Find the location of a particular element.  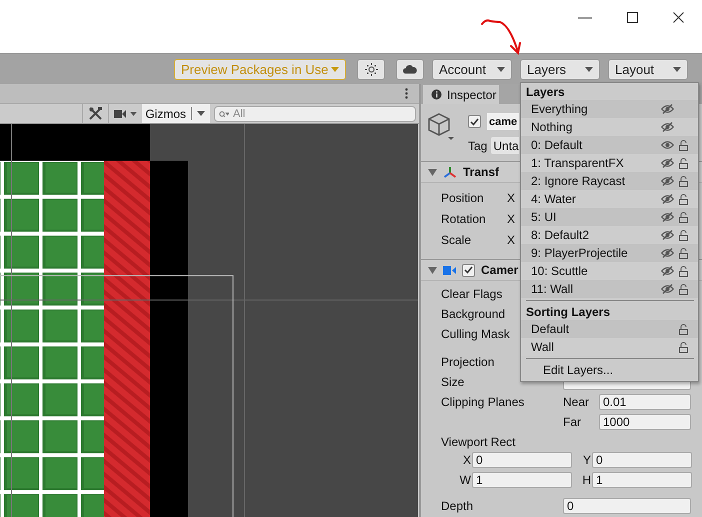

property-label: Clipping Planes is located at coordinates (483, 402).